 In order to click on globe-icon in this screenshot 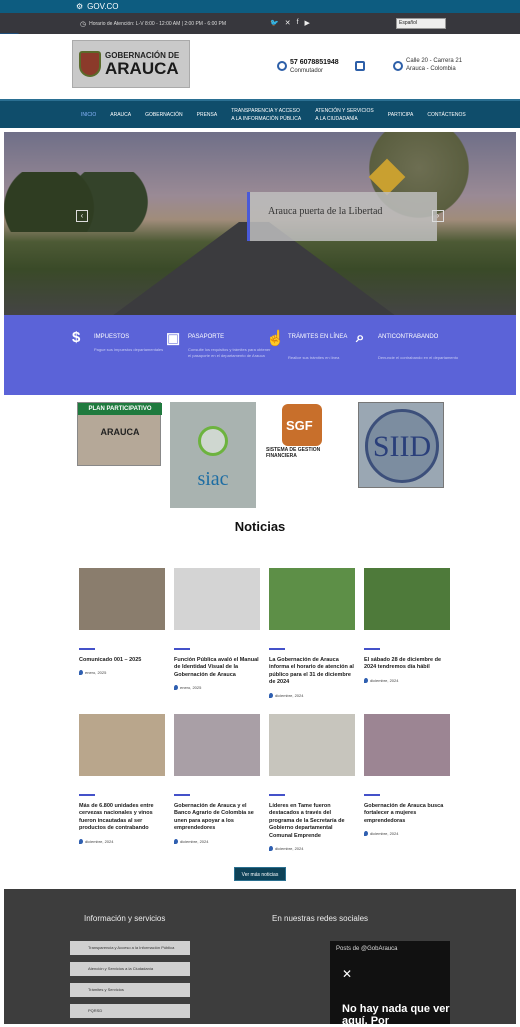, I will do `click(213, 441)`.